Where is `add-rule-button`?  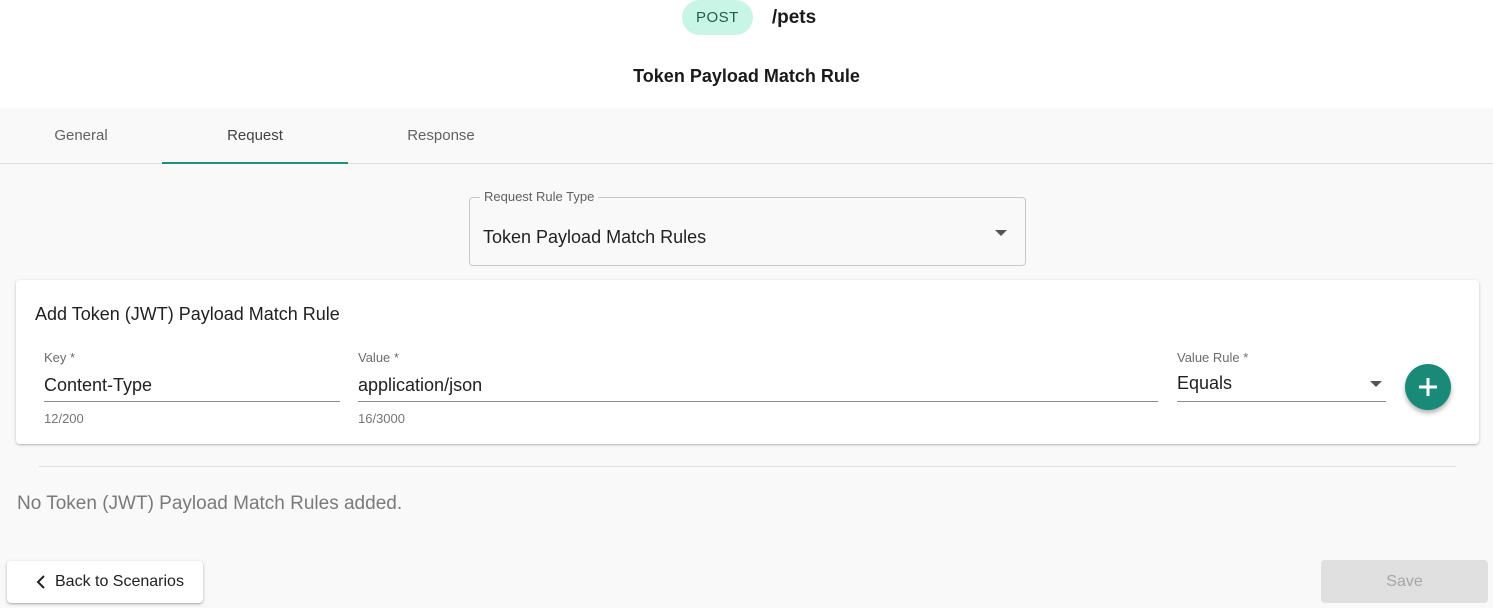 add-rule-button is located at coordinates (1428, 387).